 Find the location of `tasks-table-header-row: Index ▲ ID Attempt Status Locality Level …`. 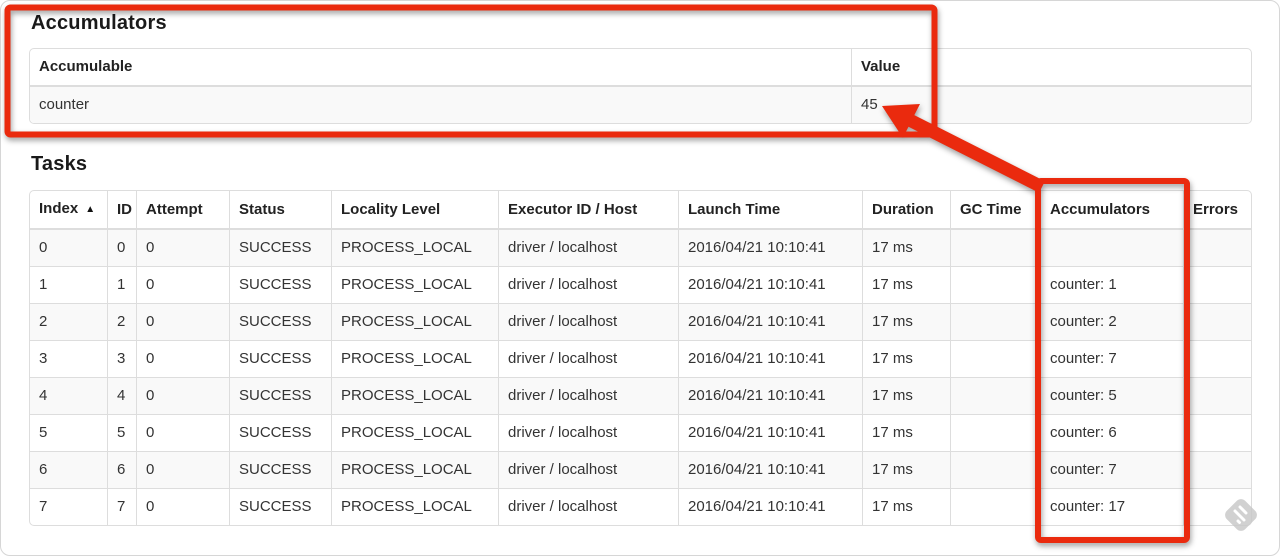

tasks-table-header-row: Index ▲ ID Attempt Status Locality Level … is located at coordinates (640, 210).